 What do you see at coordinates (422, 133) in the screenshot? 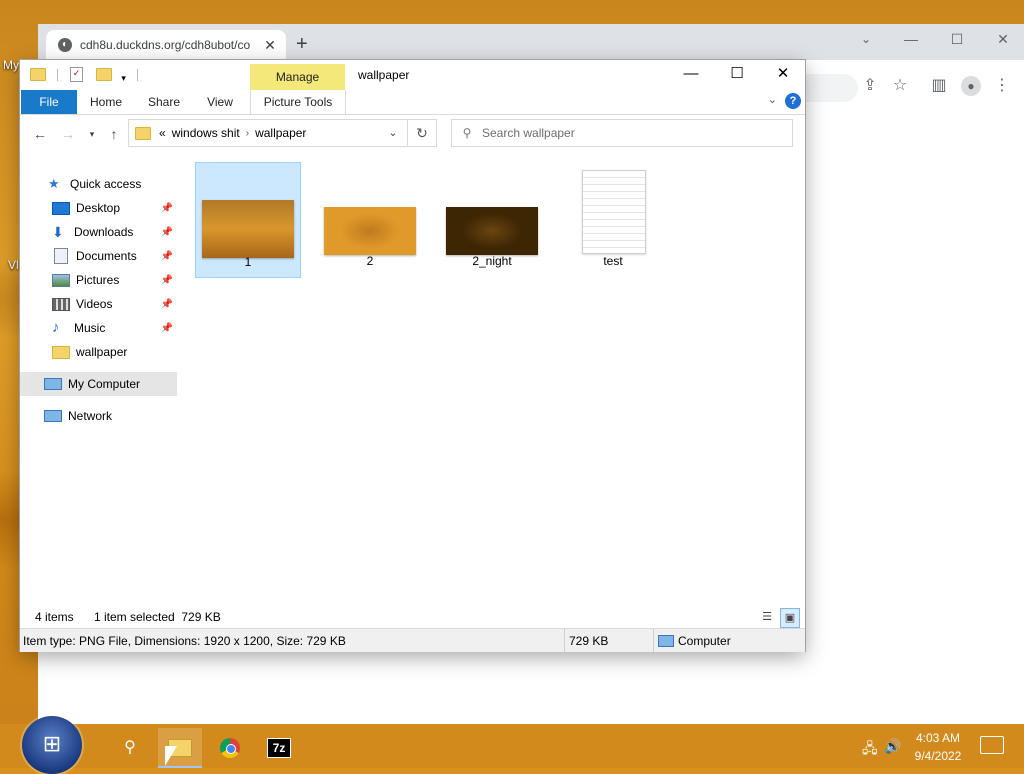
I see `refresh-button: ↻` at bounding box center [422, 133].